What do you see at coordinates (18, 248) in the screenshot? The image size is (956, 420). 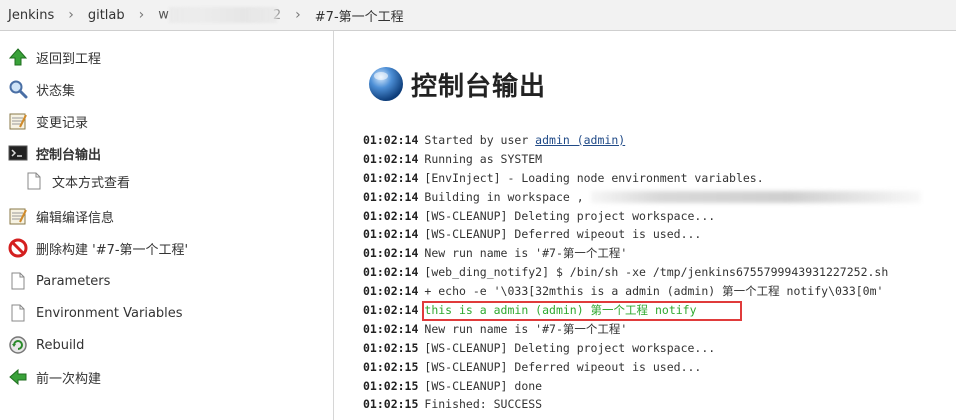 I see `no-entry-icon` at bounding box center [18, 248].